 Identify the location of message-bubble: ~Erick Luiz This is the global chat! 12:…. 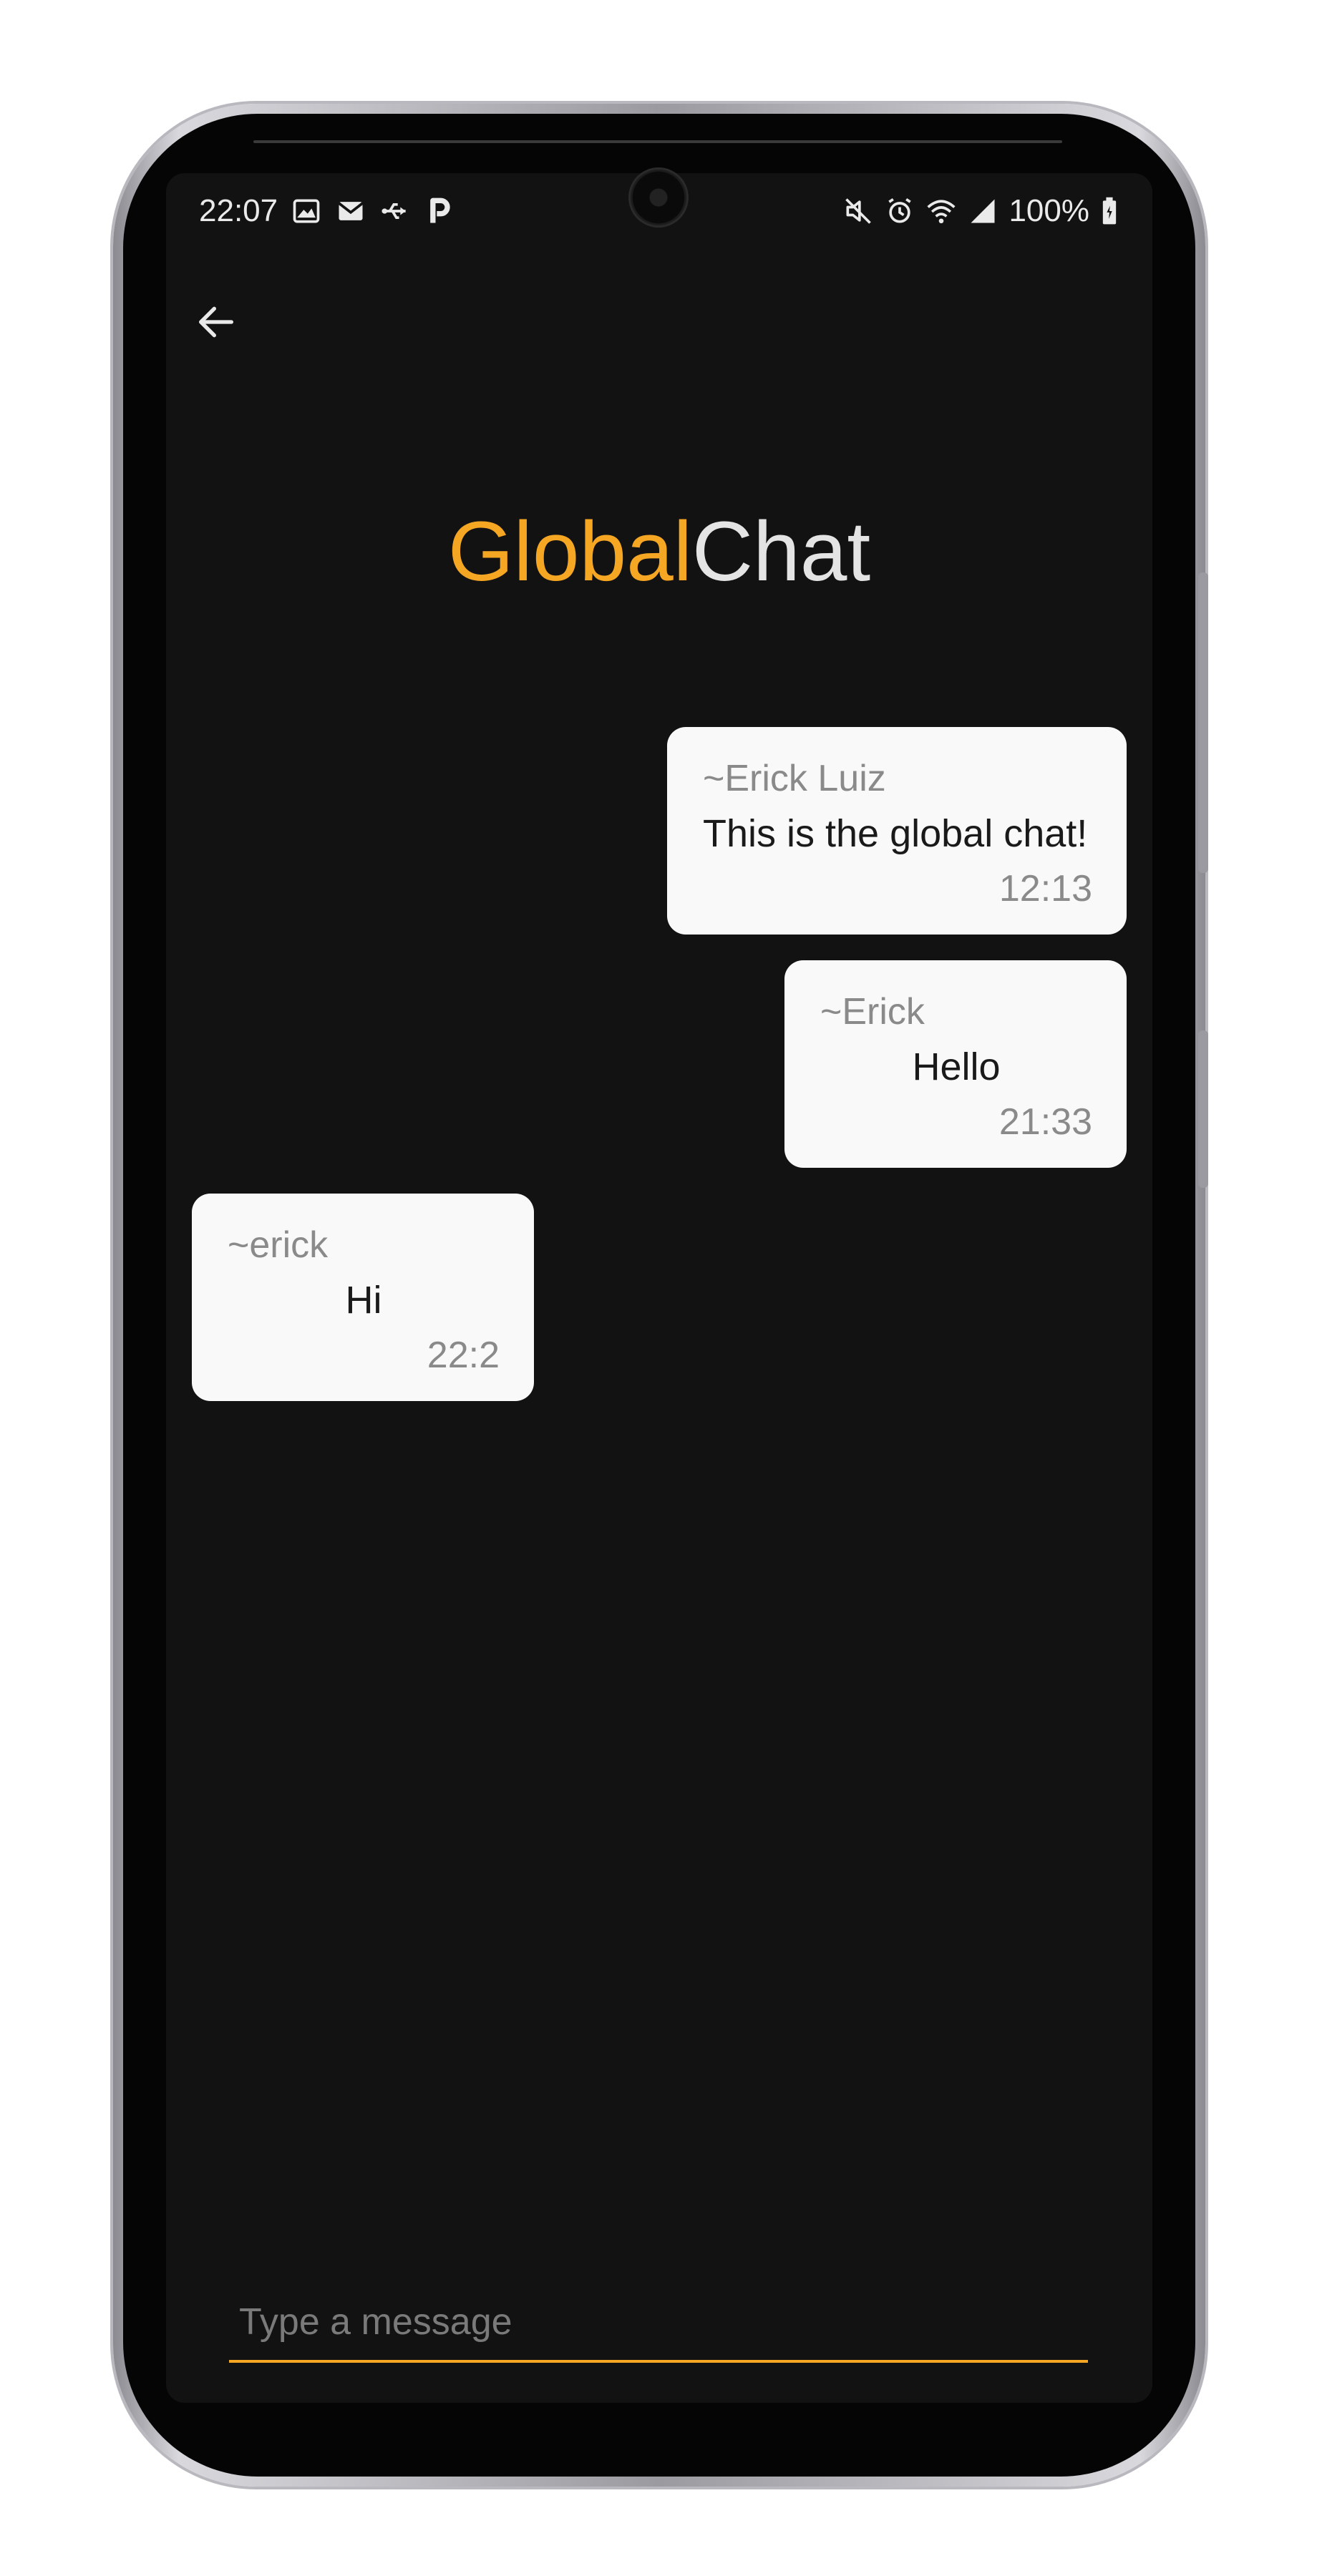
(897, 831).